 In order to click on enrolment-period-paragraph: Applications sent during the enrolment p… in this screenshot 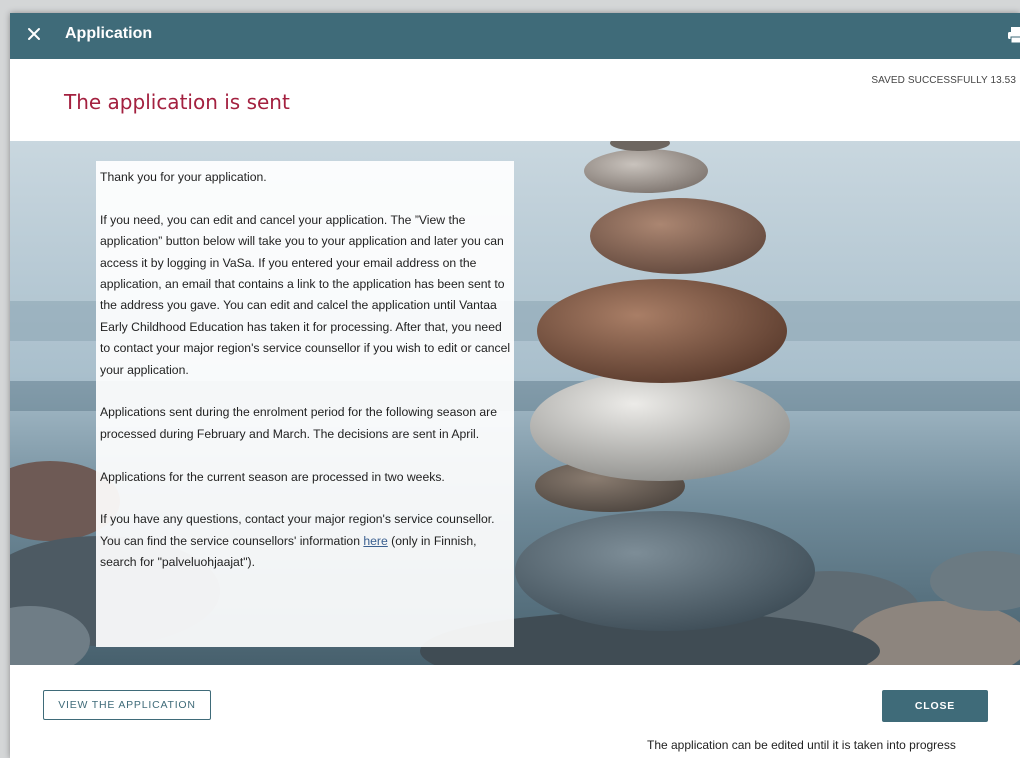, I will do `click(299, 423)`.